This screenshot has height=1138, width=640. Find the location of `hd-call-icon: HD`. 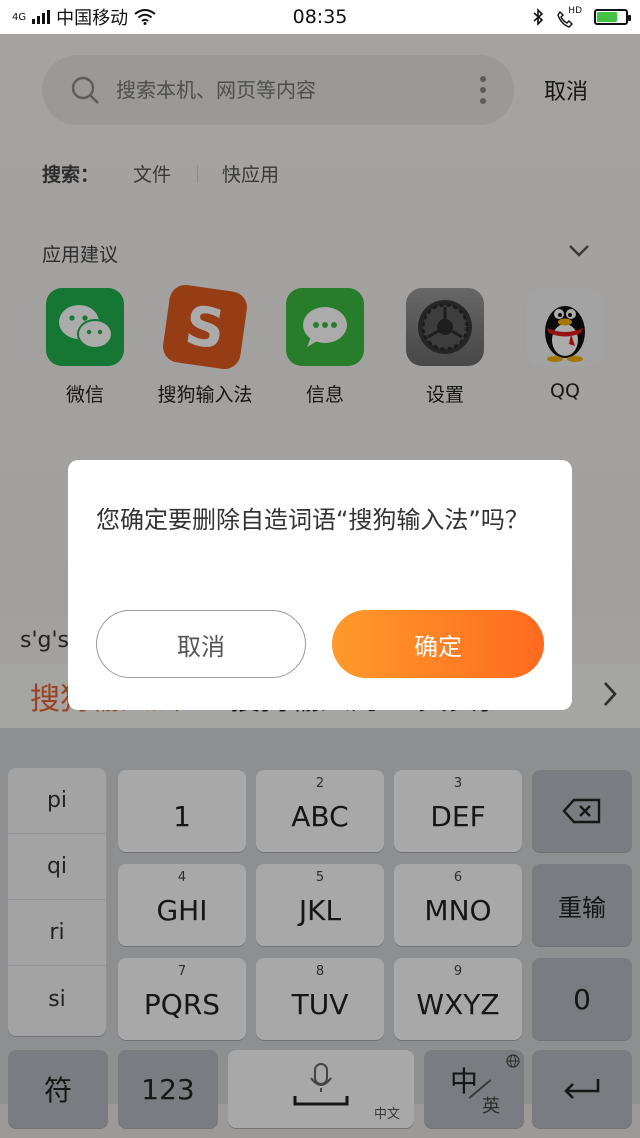

hd-call-icon: HD is located at coordinates (569, 17).